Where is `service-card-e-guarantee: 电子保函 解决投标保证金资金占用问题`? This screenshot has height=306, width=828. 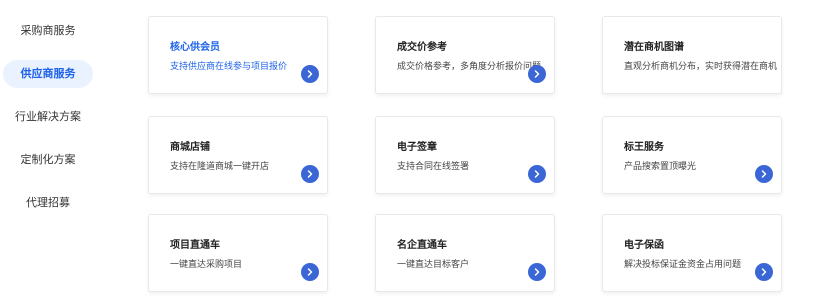
service-card-e-guarantee: 电子保函 解决投标保证金资金占用问题 is located at coordinates (692, 253).